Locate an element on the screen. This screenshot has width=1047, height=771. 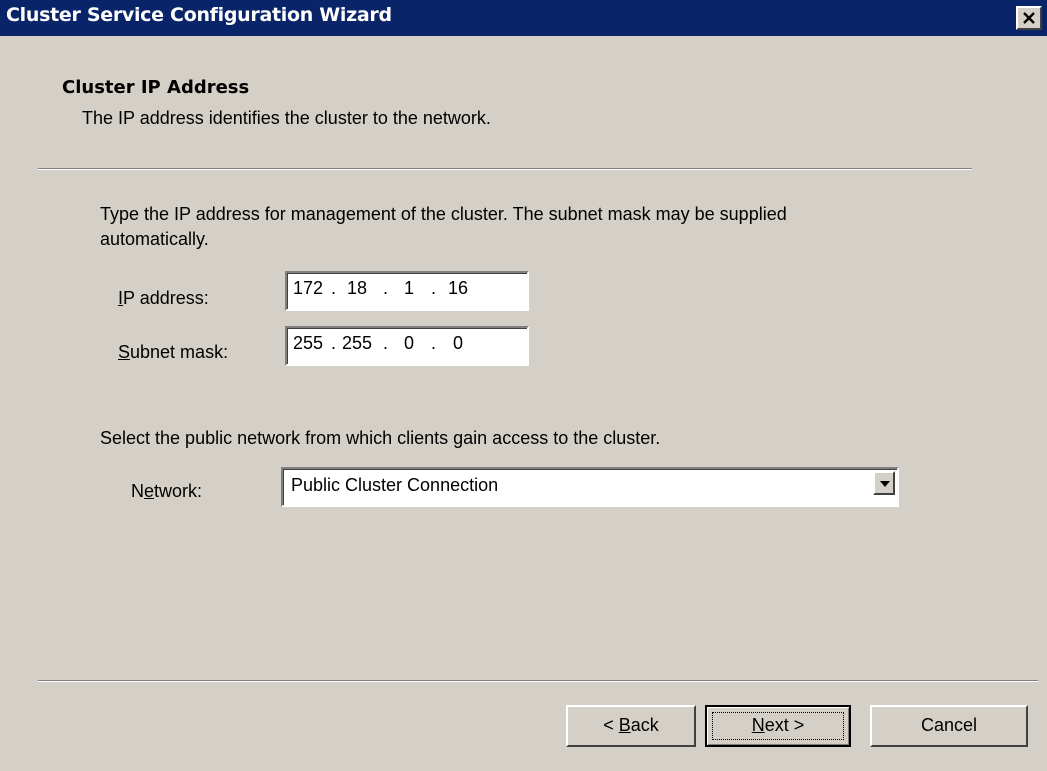
network-selected-value: Public Cluster Connection is located at coordinates (395, 485).